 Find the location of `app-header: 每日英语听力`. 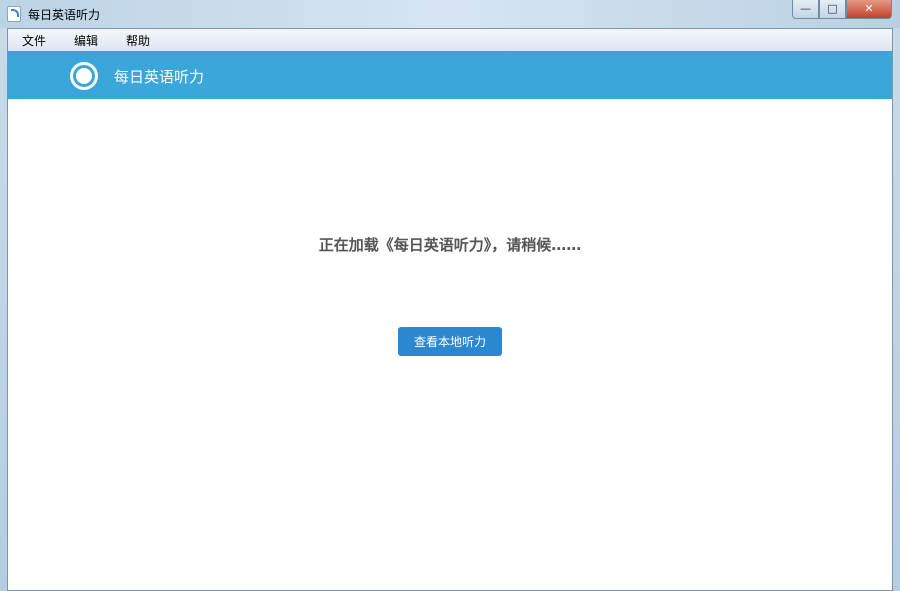

app-header: 每日英语听力 is located at coordinates (450, 75).